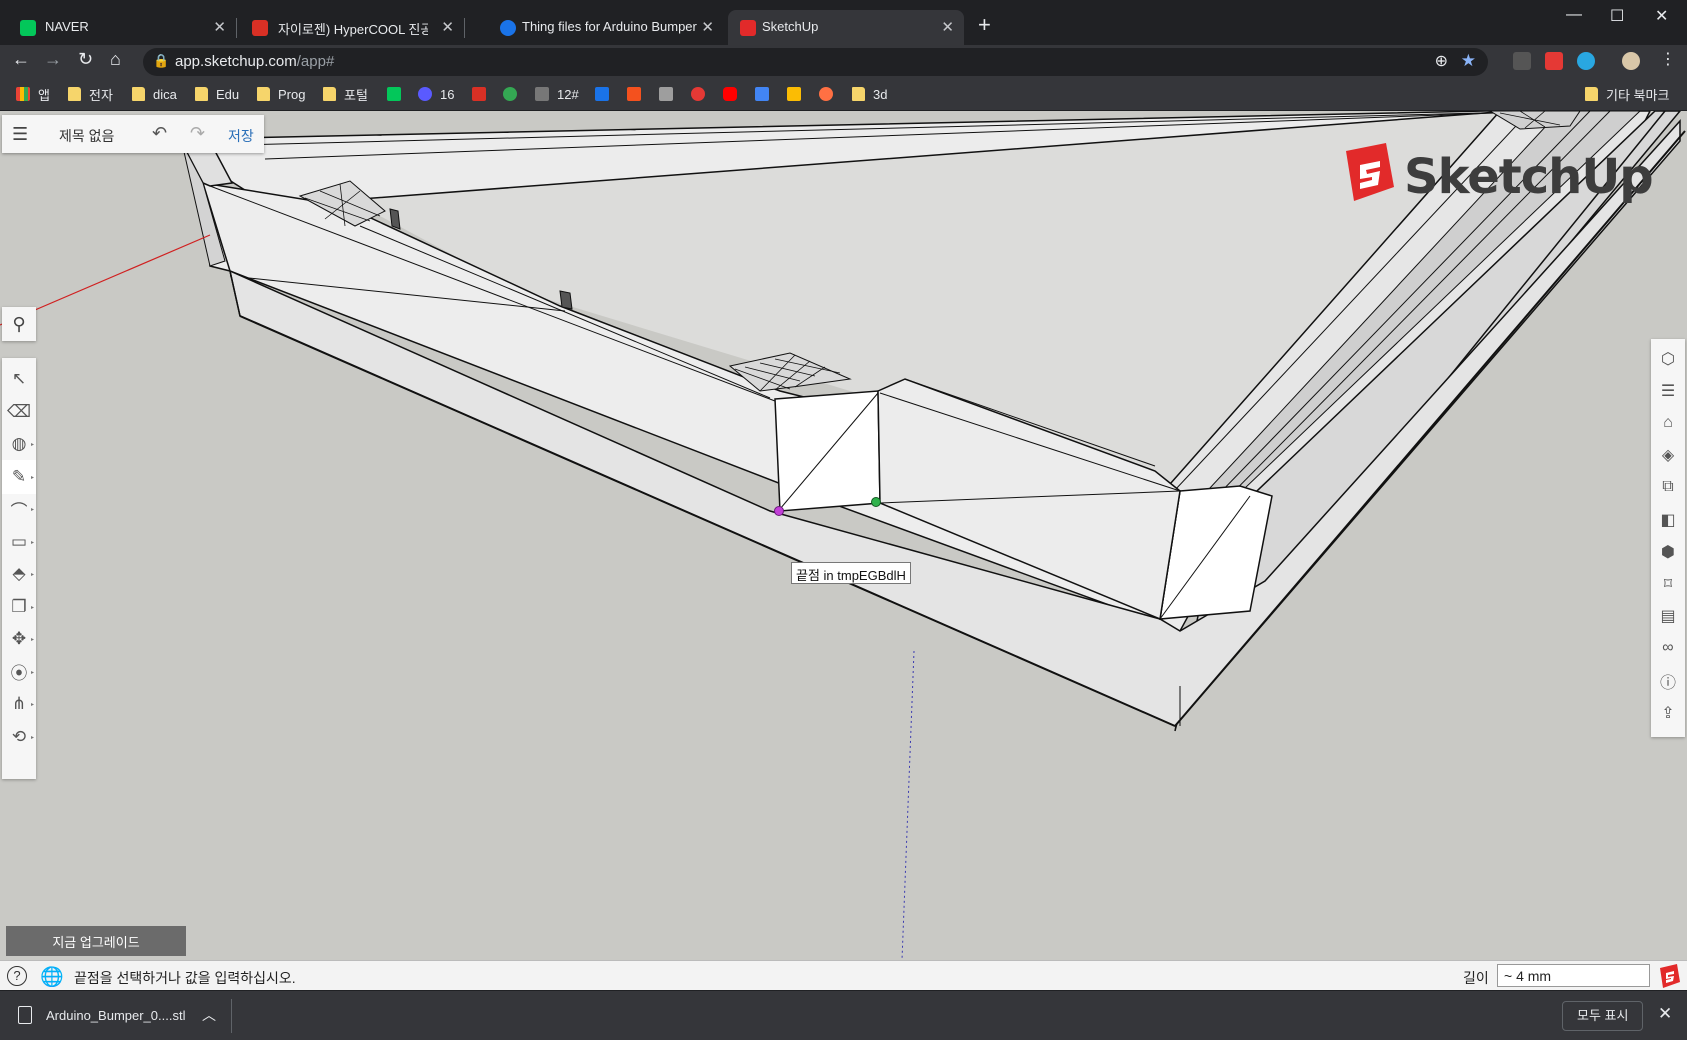 This screenshot has height=1040, width=1687. I want to click on styles-panel-button: ◧, so click(1668, 519).